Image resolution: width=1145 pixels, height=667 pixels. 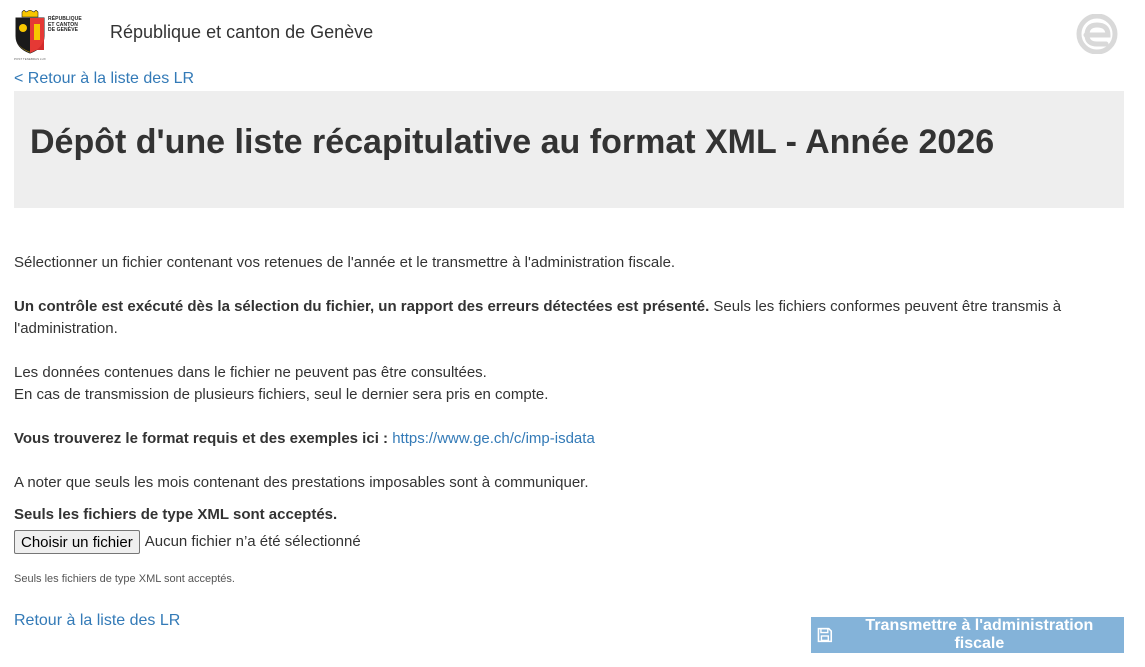 What do you see at coordinates (979, 634) in the screenshot?
I see `submit-button-label: Transmettre à l'administration fiscale` at bounding box center [979, 634].